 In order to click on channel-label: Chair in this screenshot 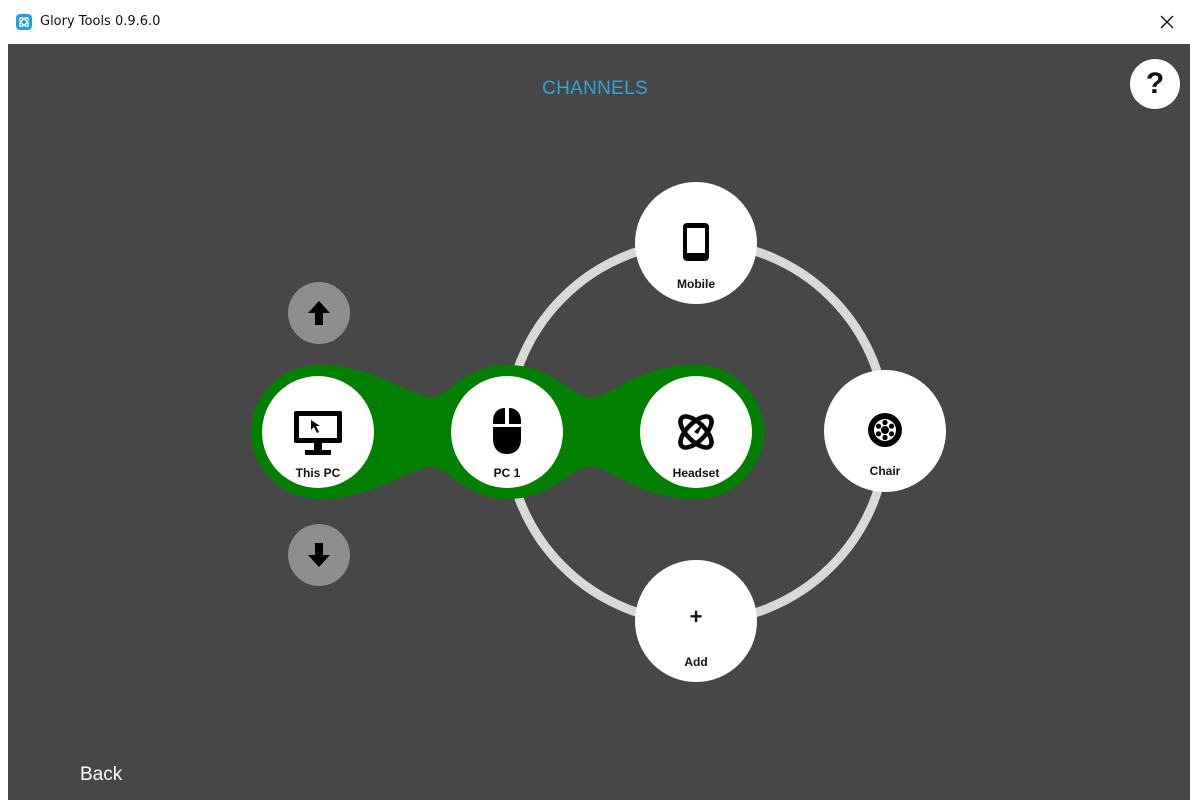, I will do `click(885, 471)`.